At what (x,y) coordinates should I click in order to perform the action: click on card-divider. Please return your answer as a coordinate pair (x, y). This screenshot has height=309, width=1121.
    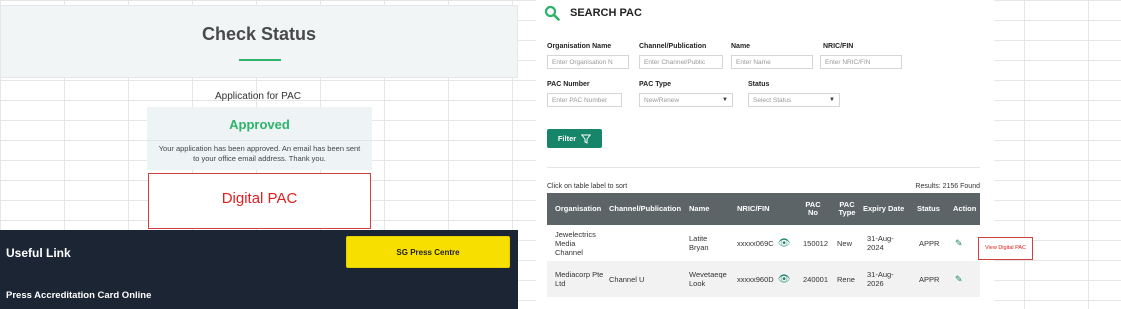
    Looking at the image, I should click on (259, 140).